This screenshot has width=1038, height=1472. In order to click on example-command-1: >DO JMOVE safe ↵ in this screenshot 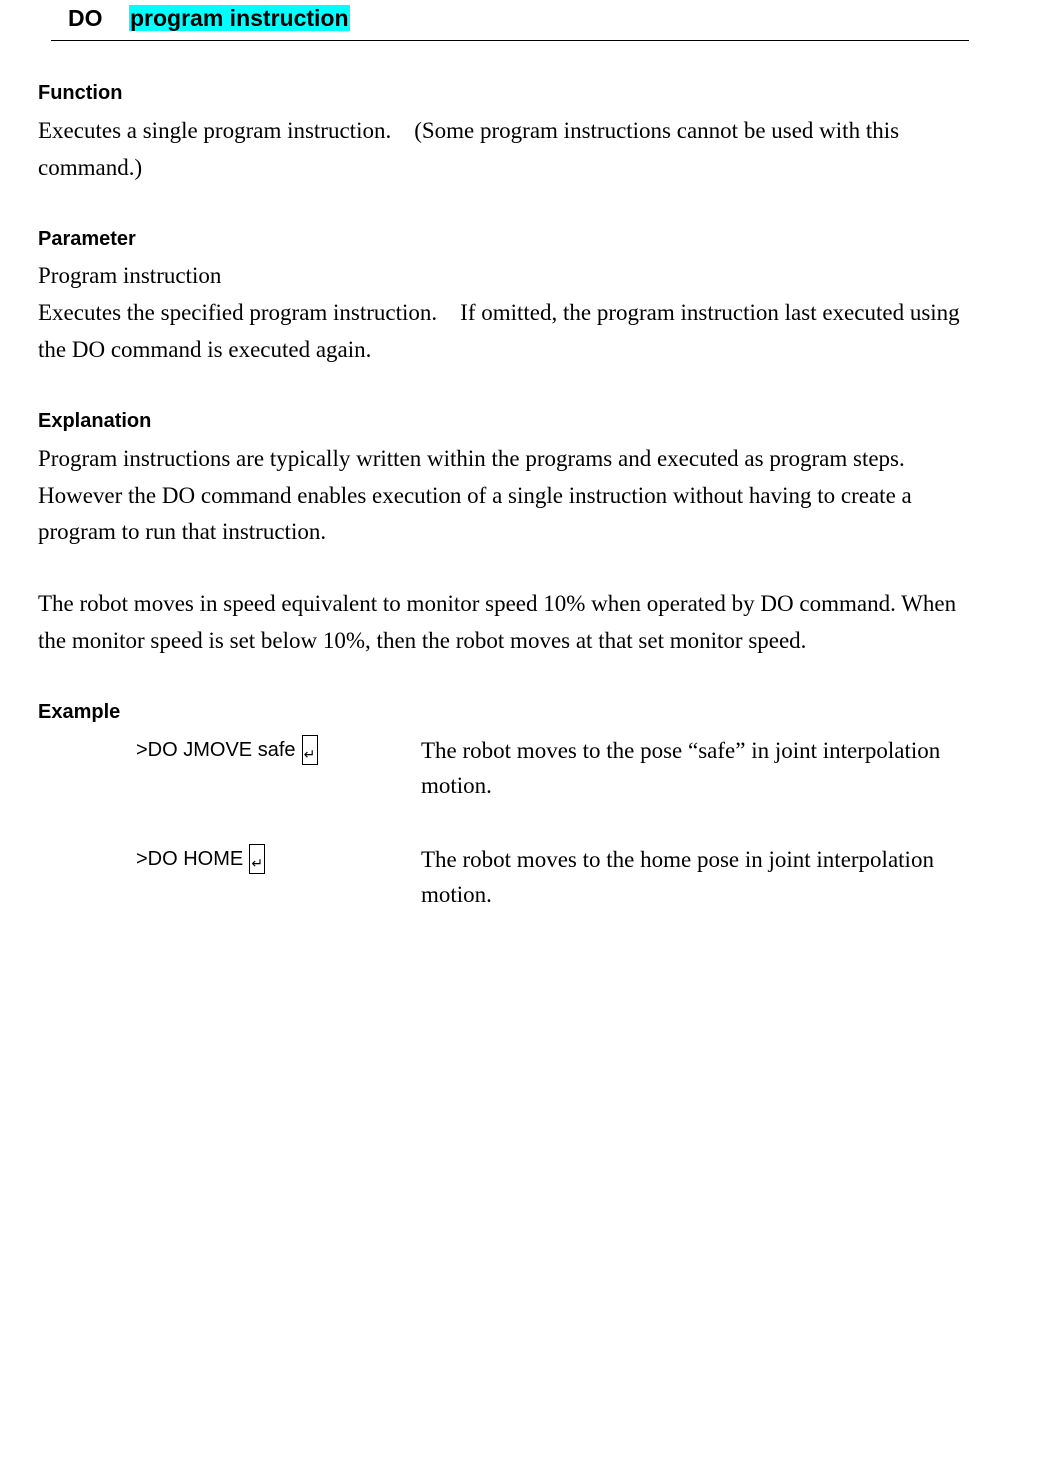, I will do `click(227, 750)`.